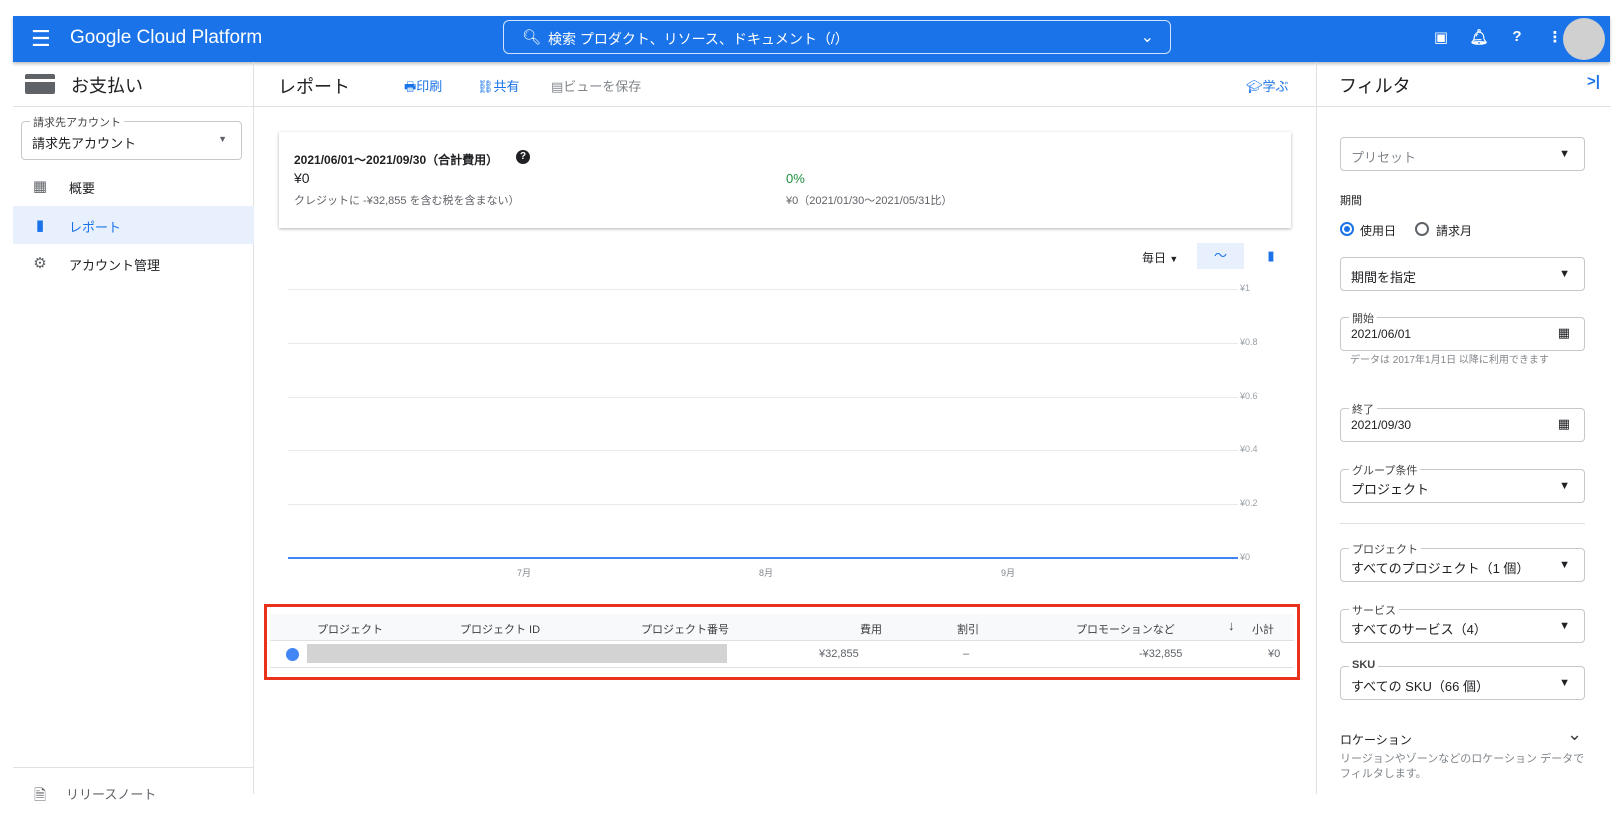  What do you see at coordinates (1363, 409) in the screenshot?
I see `end-label: 終了` at bounding box center [1363, 409].